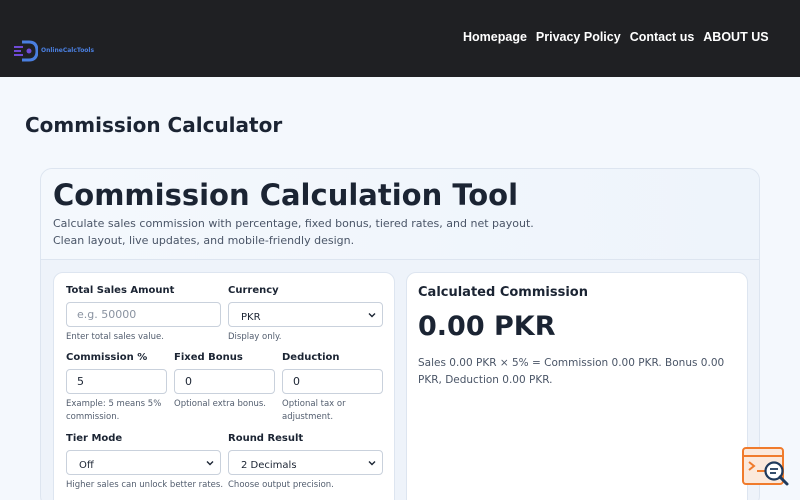 The image size is (800, 500). I want to click on currency-hint: Display only., so click(255, 337).